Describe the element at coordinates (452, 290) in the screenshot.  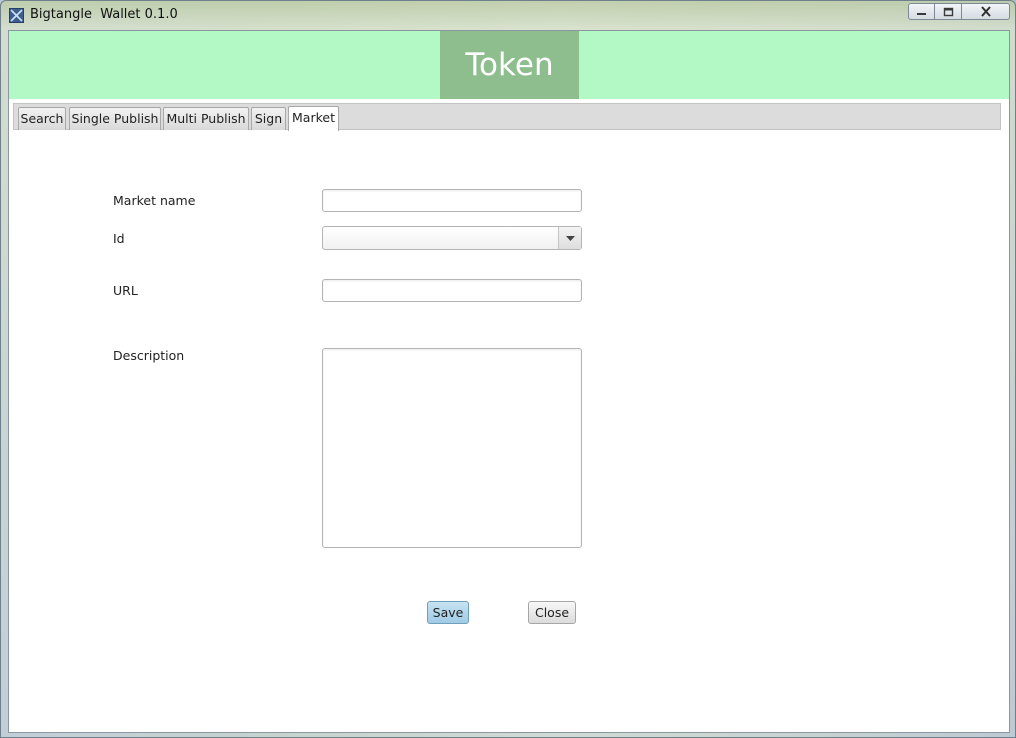
I see `url-field` at that location.